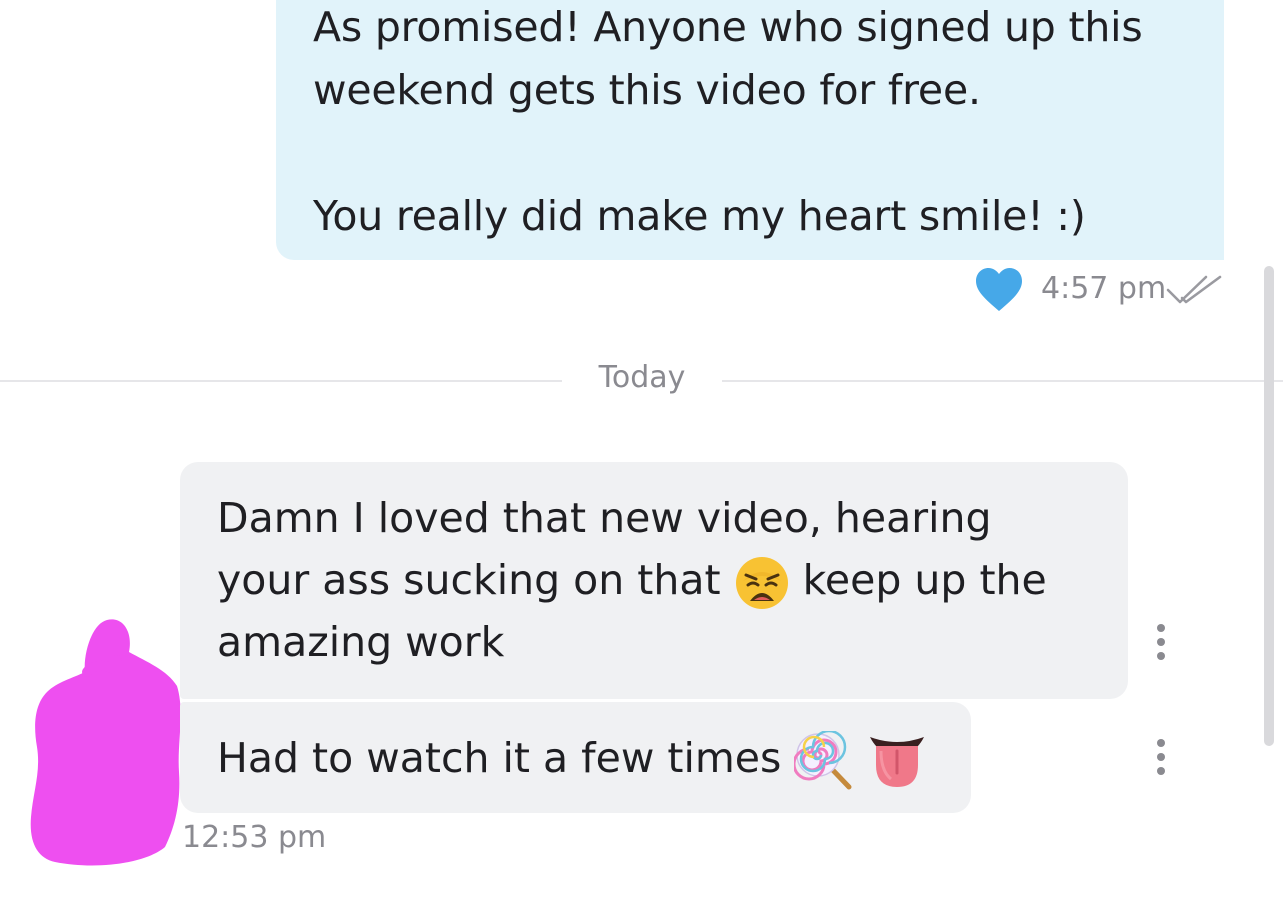 The image size is (1283, 901). What do you see at coordinates (699, 216) in the screenshot?
I see `outgoing-message-line: You really did make my heart smile! :)` at bounding box center [699, 216].